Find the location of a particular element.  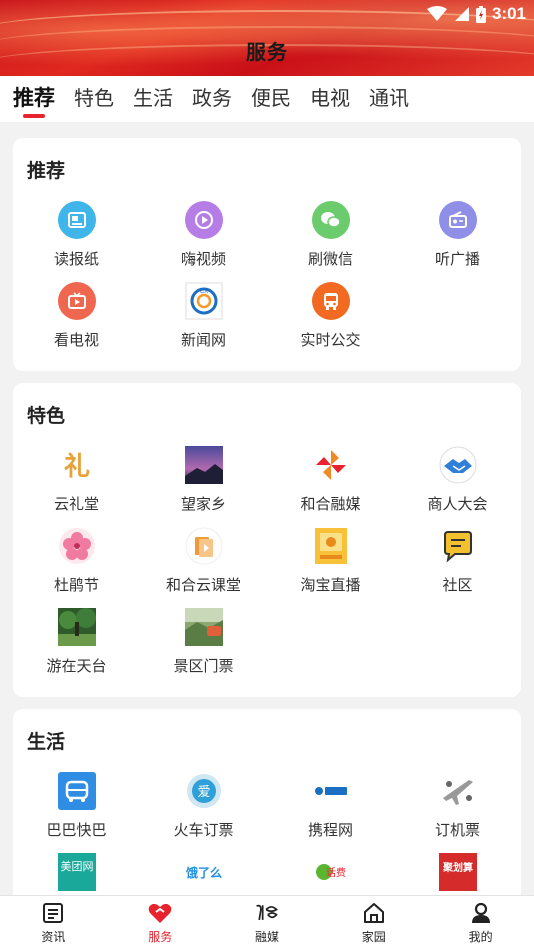

tab-convenience: 便民 is located at coordinates (271, 99).